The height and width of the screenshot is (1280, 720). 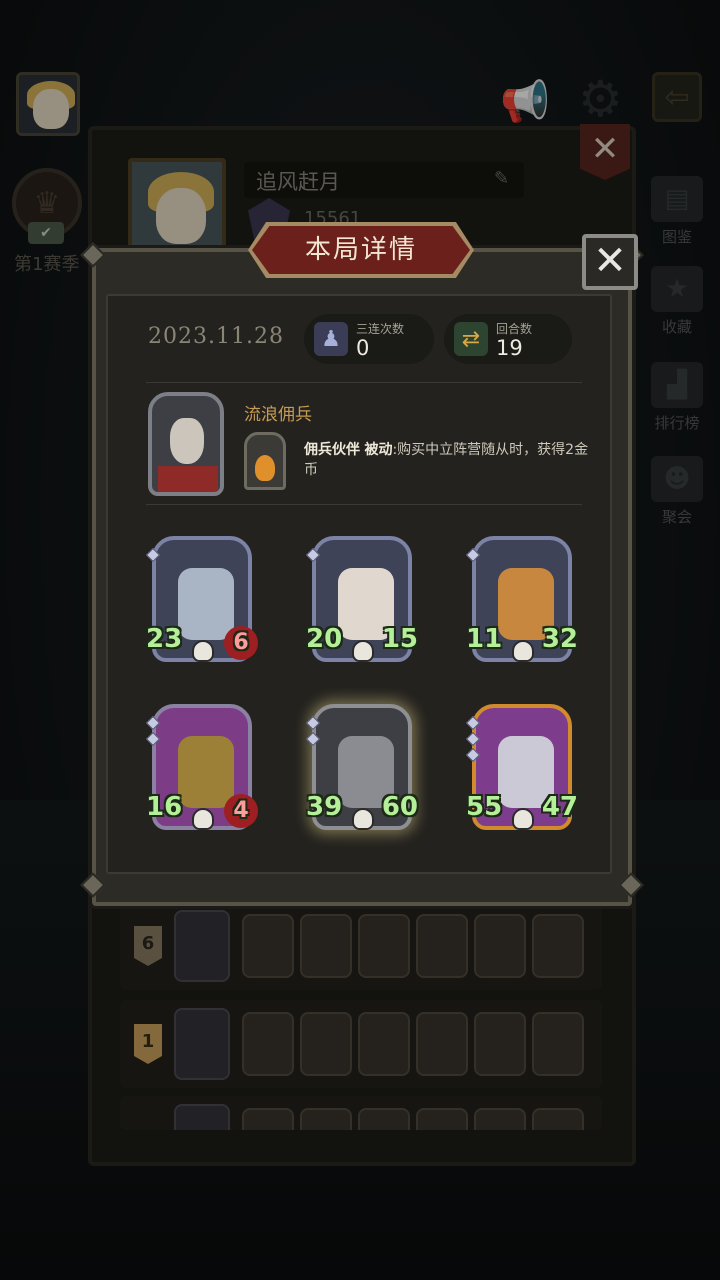 I want to click on unit-health: 60, so click(x=399, y=807).